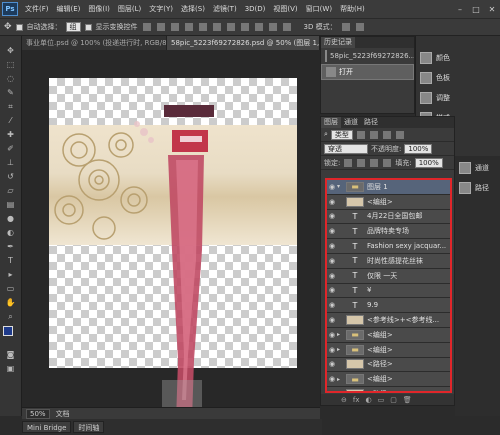 The width and height of the screenshot is (500, 435). Describe the element at coordinates (10, 354) in the screenshot. I see `quick-mask-icon: ◙` at that location.